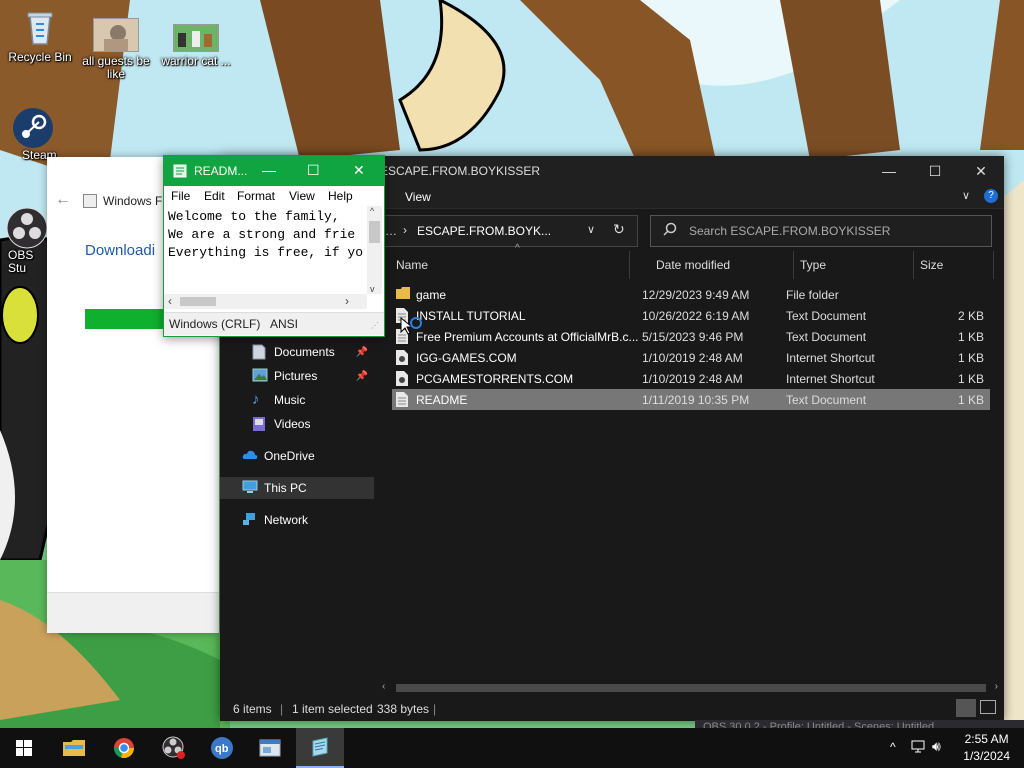  I want to click on explorer-status-bar: 6 items | 1 item selected 338 bytes |, so click(612, 709).